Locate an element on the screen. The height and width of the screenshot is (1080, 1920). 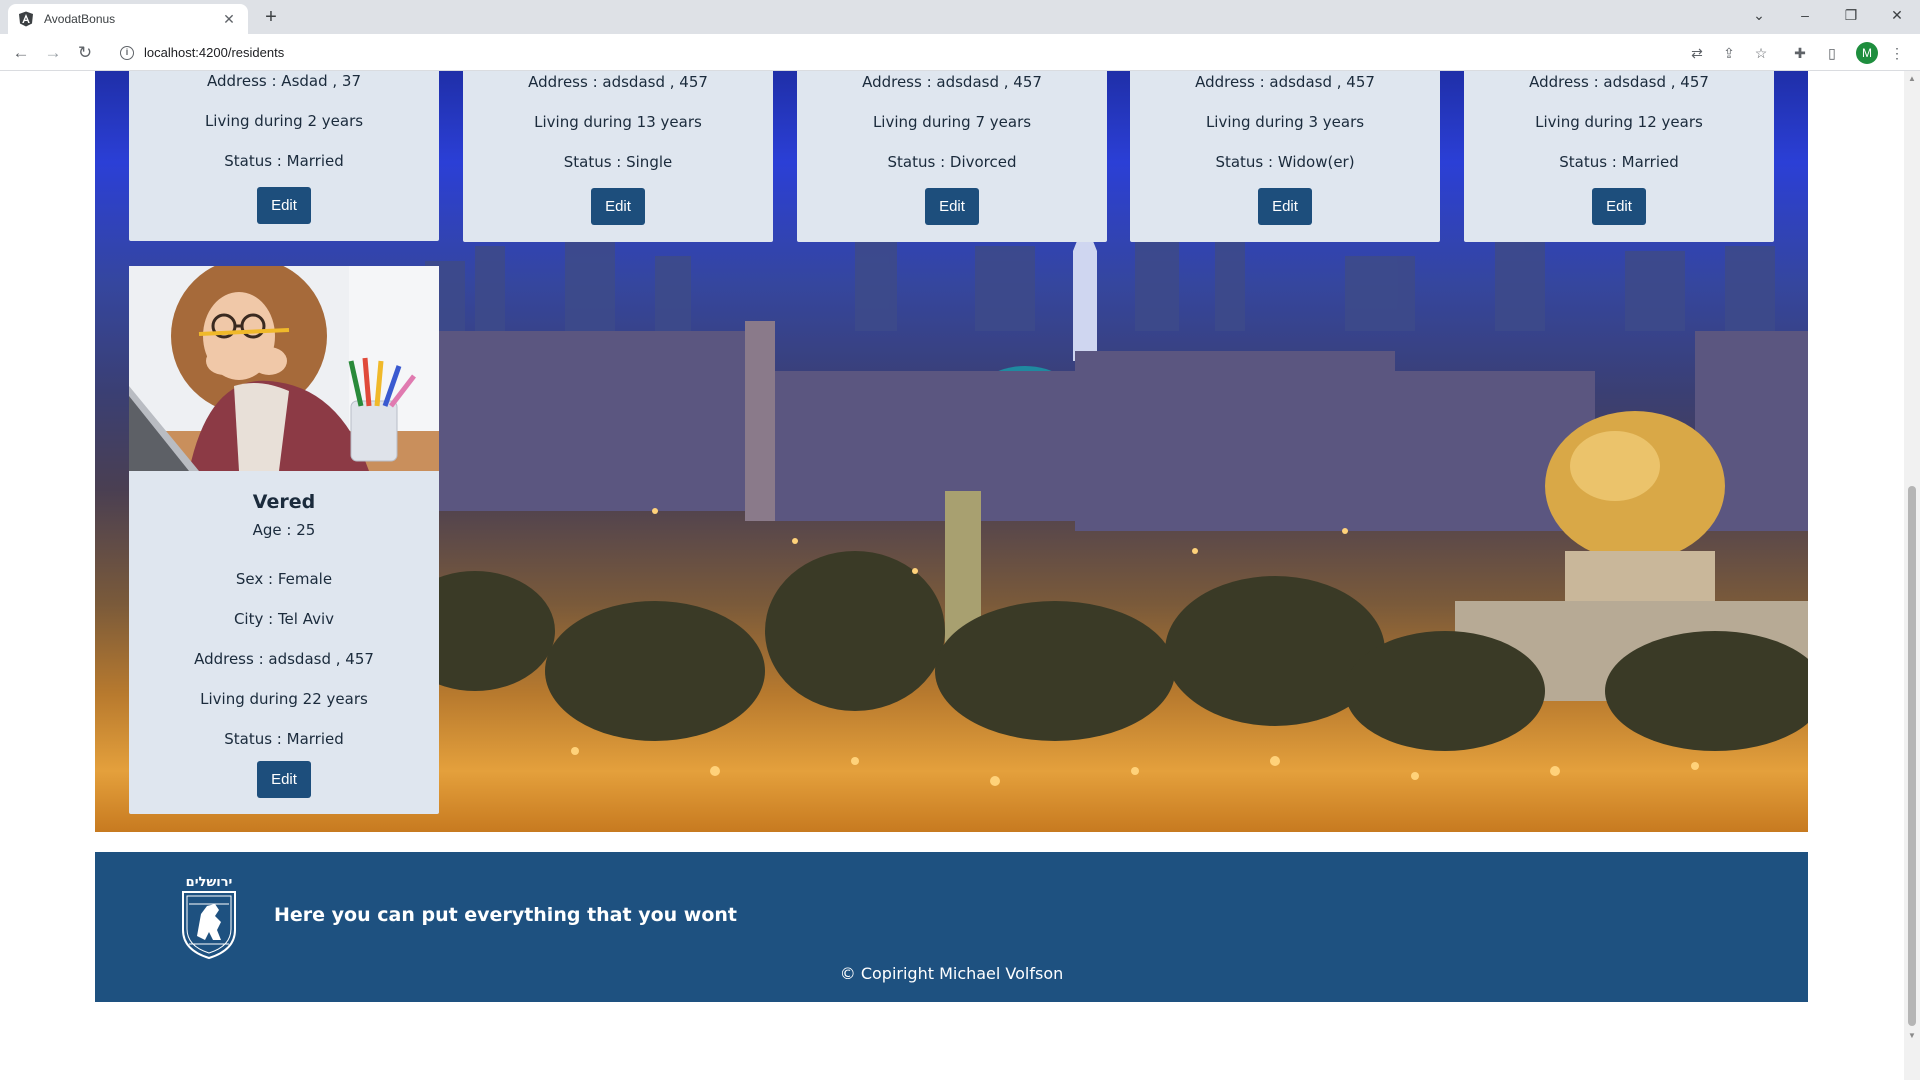
card-city: City : Tel Aviv is located at coordinates (284, 619).